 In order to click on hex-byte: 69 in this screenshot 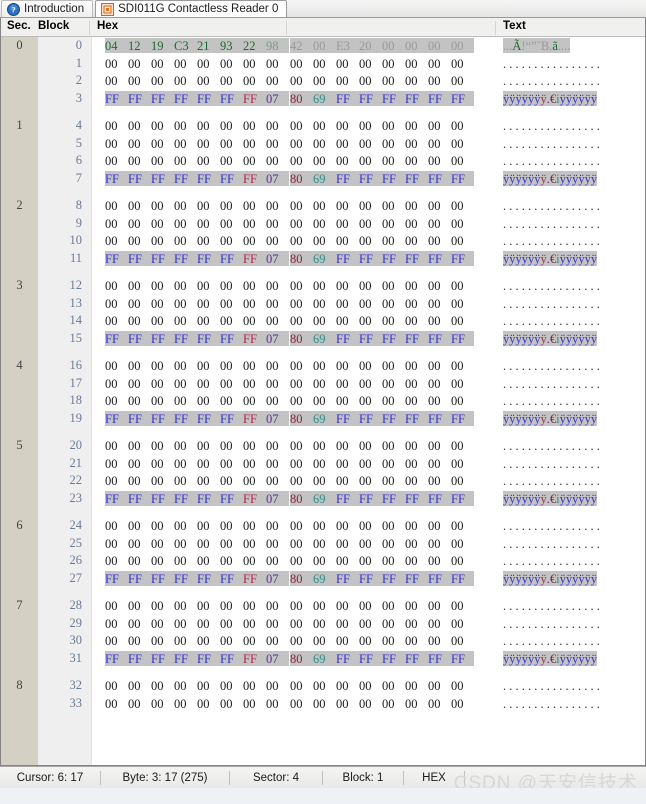, I will do `click(324, 100)`.